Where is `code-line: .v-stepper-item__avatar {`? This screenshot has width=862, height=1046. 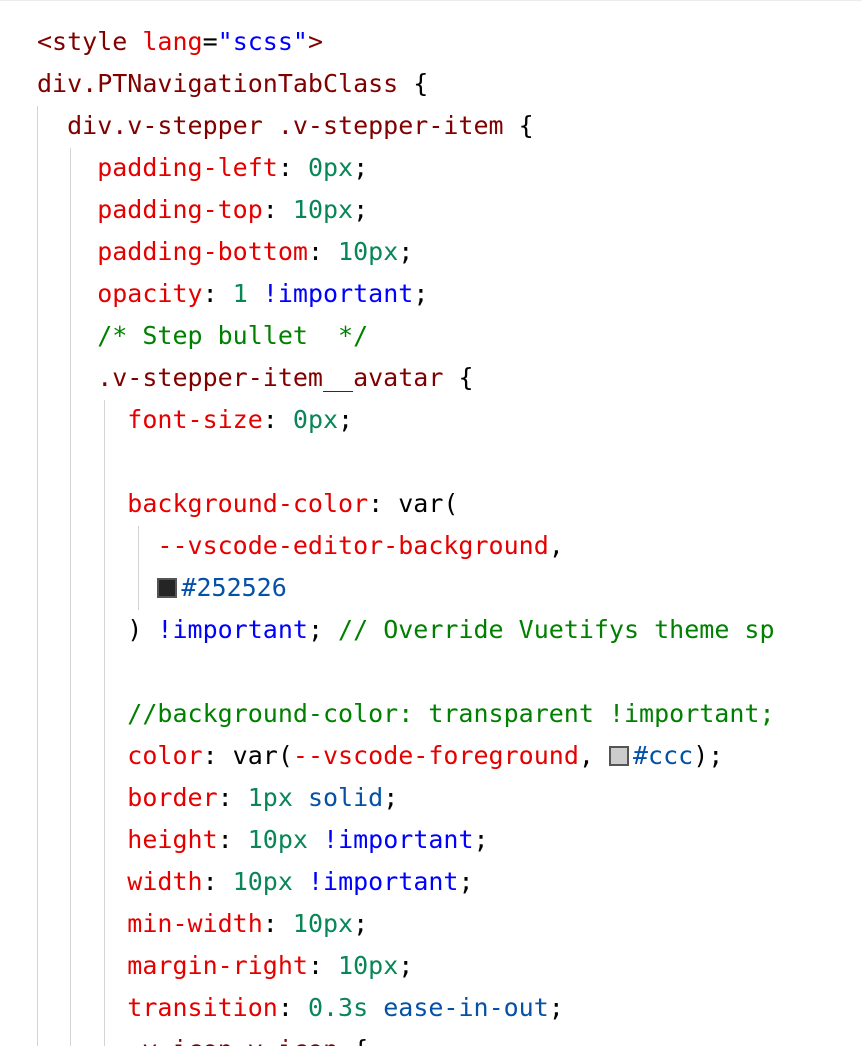 code-line: .v-stepper-item__avatar { is located at coordinates (255, 378).